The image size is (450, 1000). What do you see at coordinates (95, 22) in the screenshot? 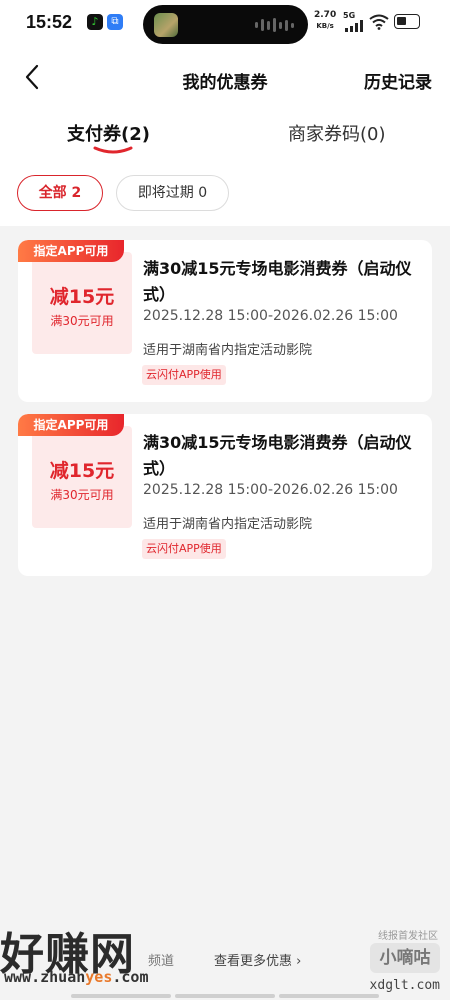
I see `music-app-icon: ♪` at bounding box center [95, 22].